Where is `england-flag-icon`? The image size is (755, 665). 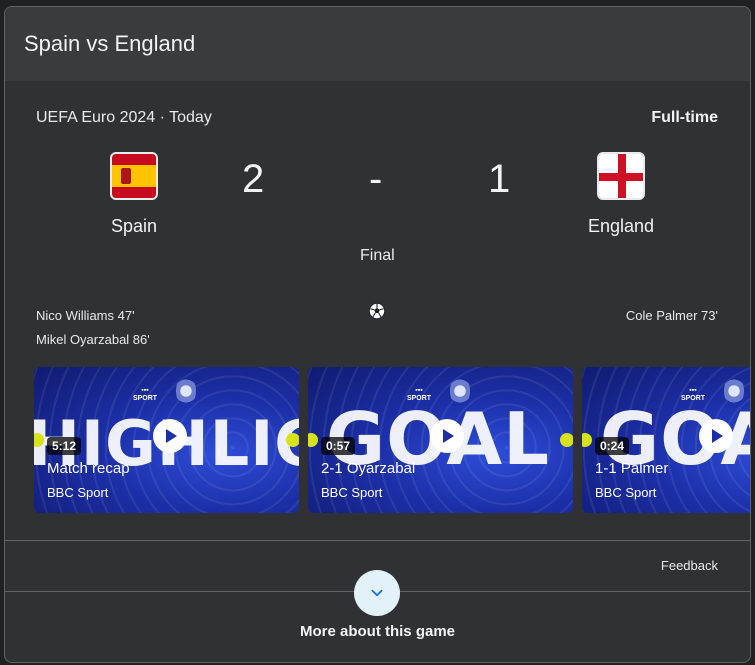
england-flag-icon is located at coordinates (621, 176).